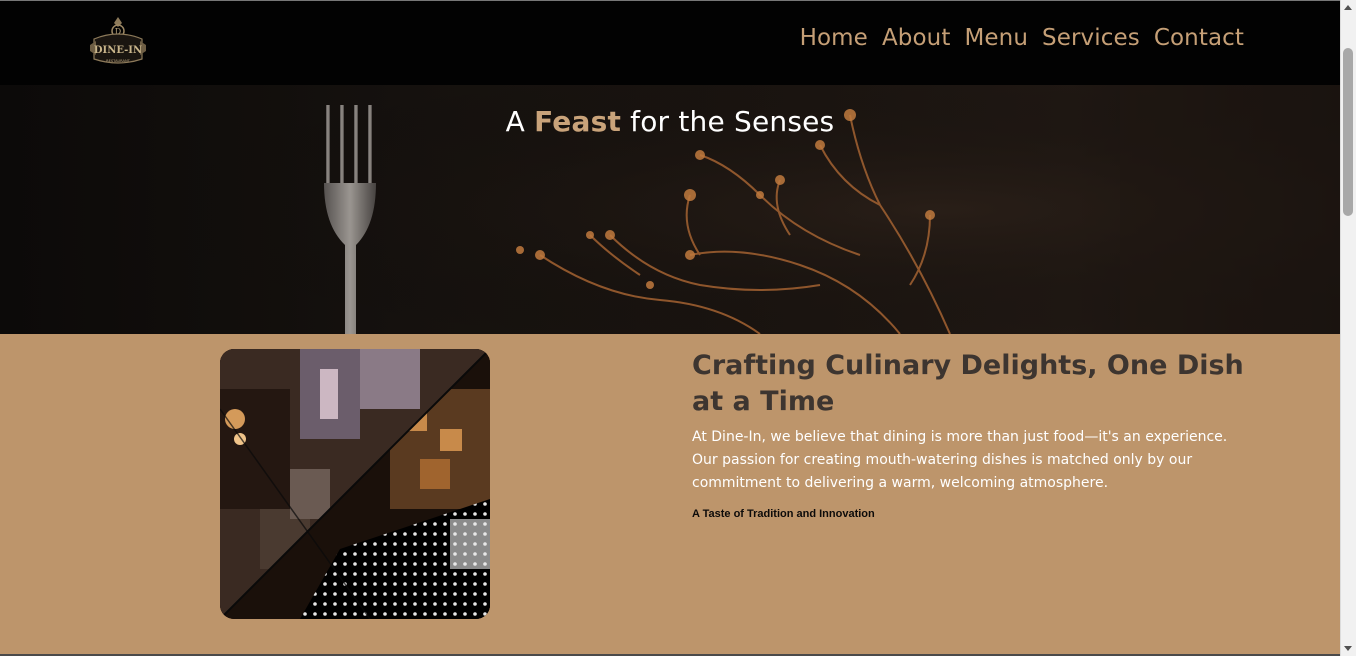 The image size is (1356, 656). Describe the element at coordinates (916, 38) in the screenshot. I see `nav-about-link: About` at that location.